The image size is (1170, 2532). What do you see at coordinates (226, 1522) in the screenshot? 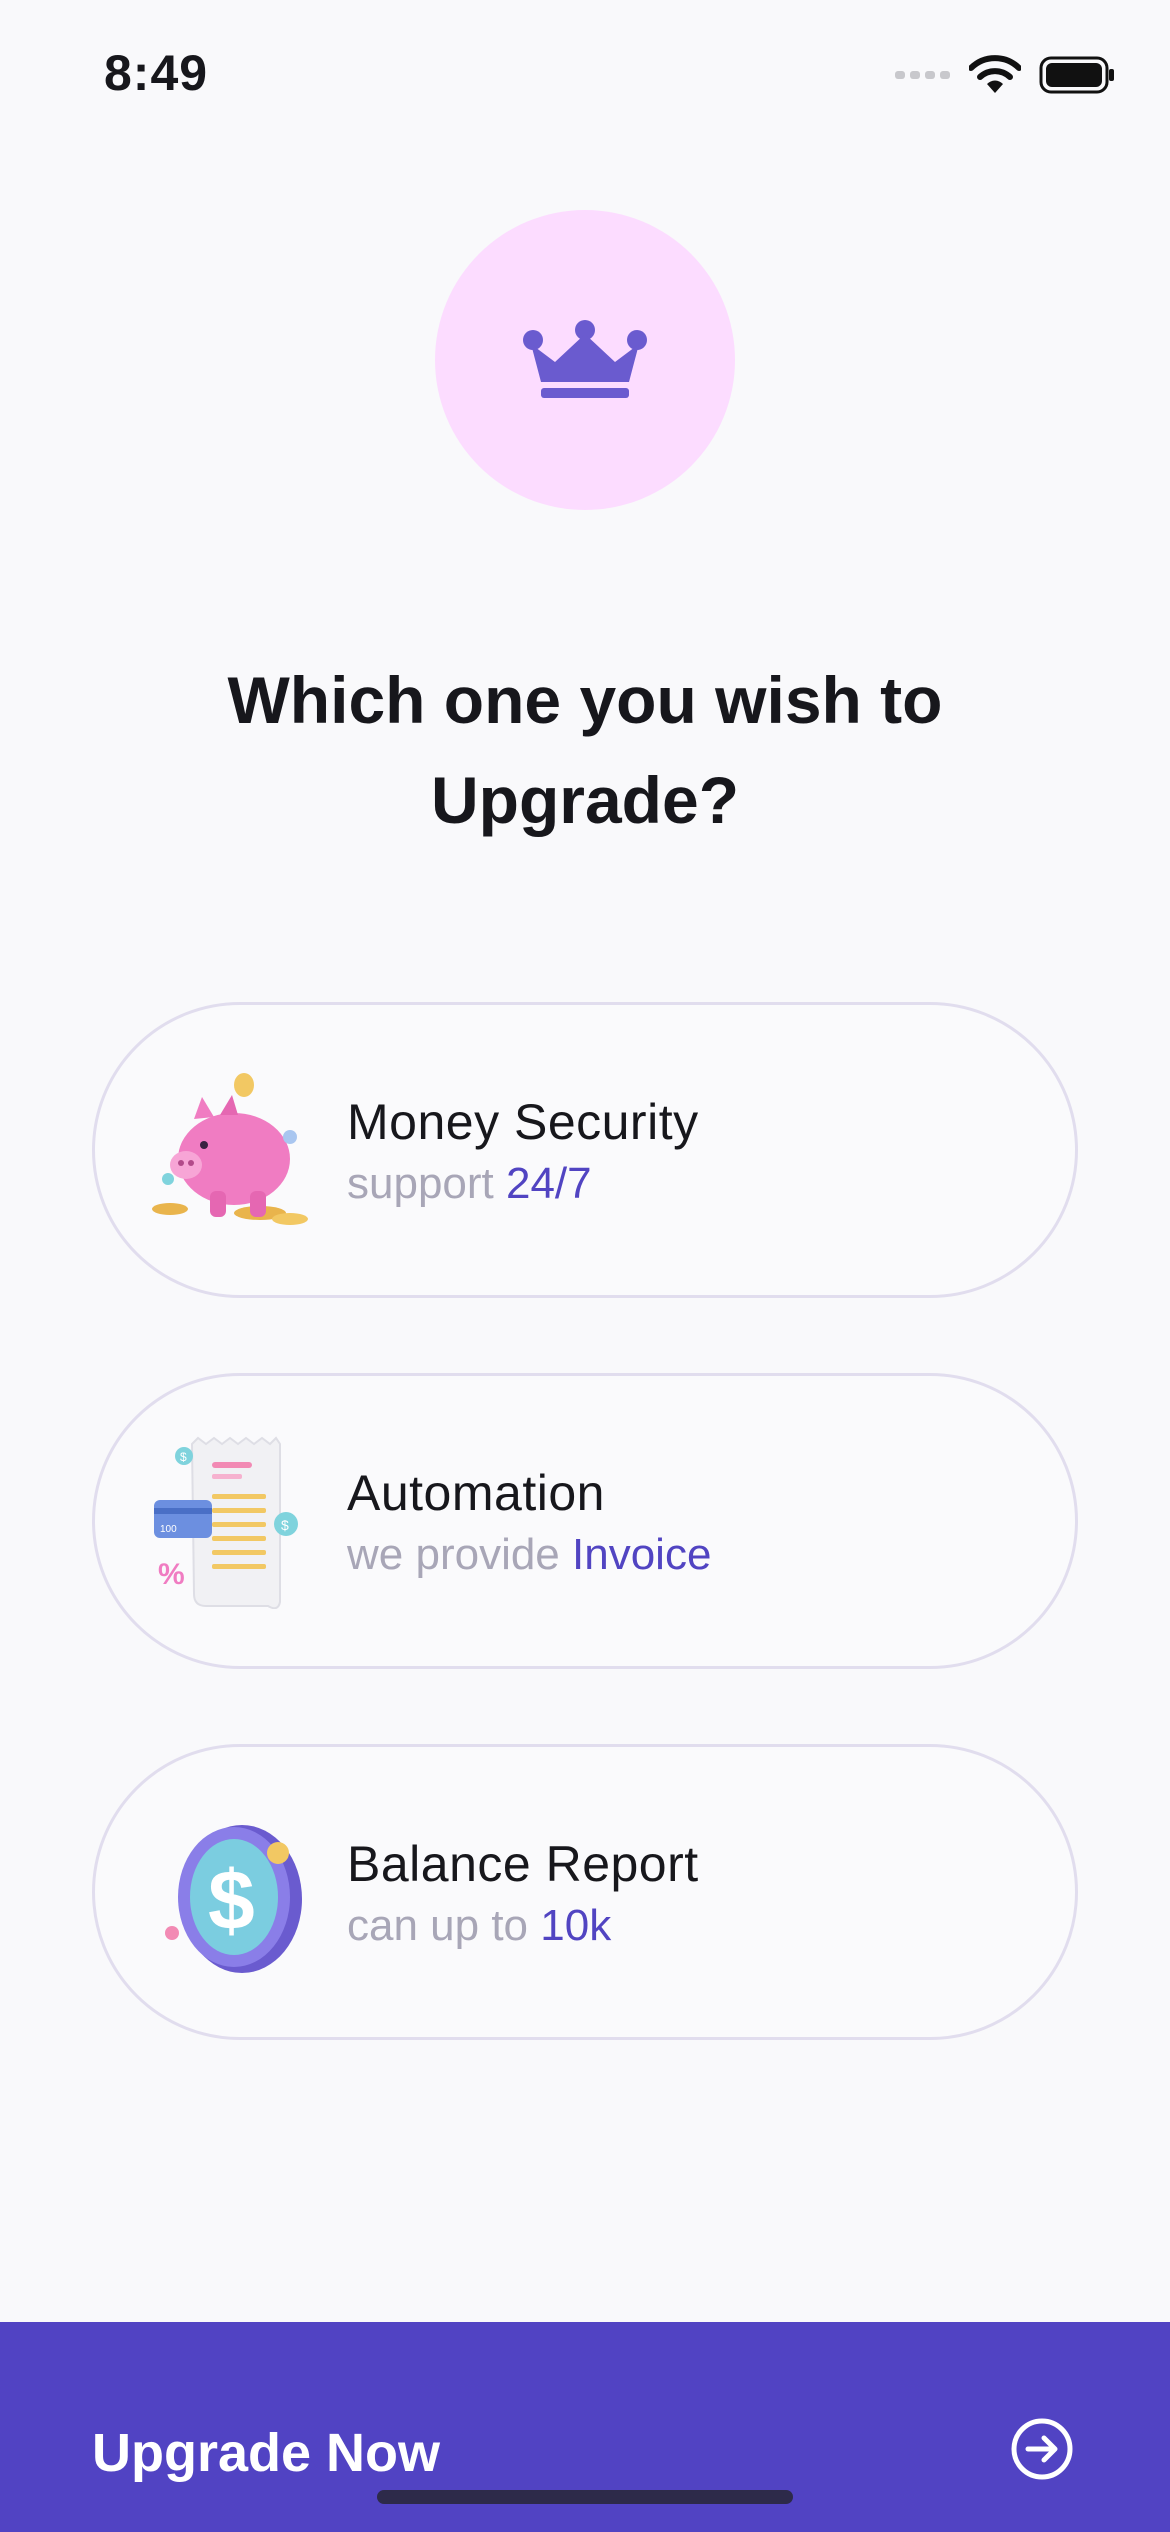
I see `invoice-receipt-icon: 100 $ $ %` at bounding box center [226, 1522].